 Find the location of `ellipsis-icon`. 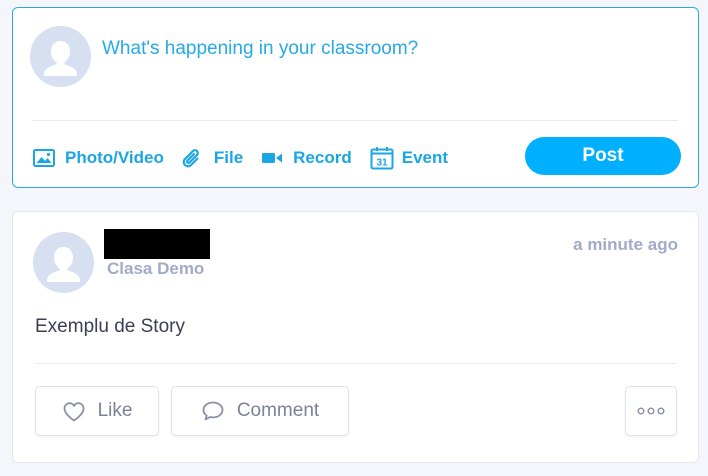

ellipsis-icon is located at coordinates (651, 411).